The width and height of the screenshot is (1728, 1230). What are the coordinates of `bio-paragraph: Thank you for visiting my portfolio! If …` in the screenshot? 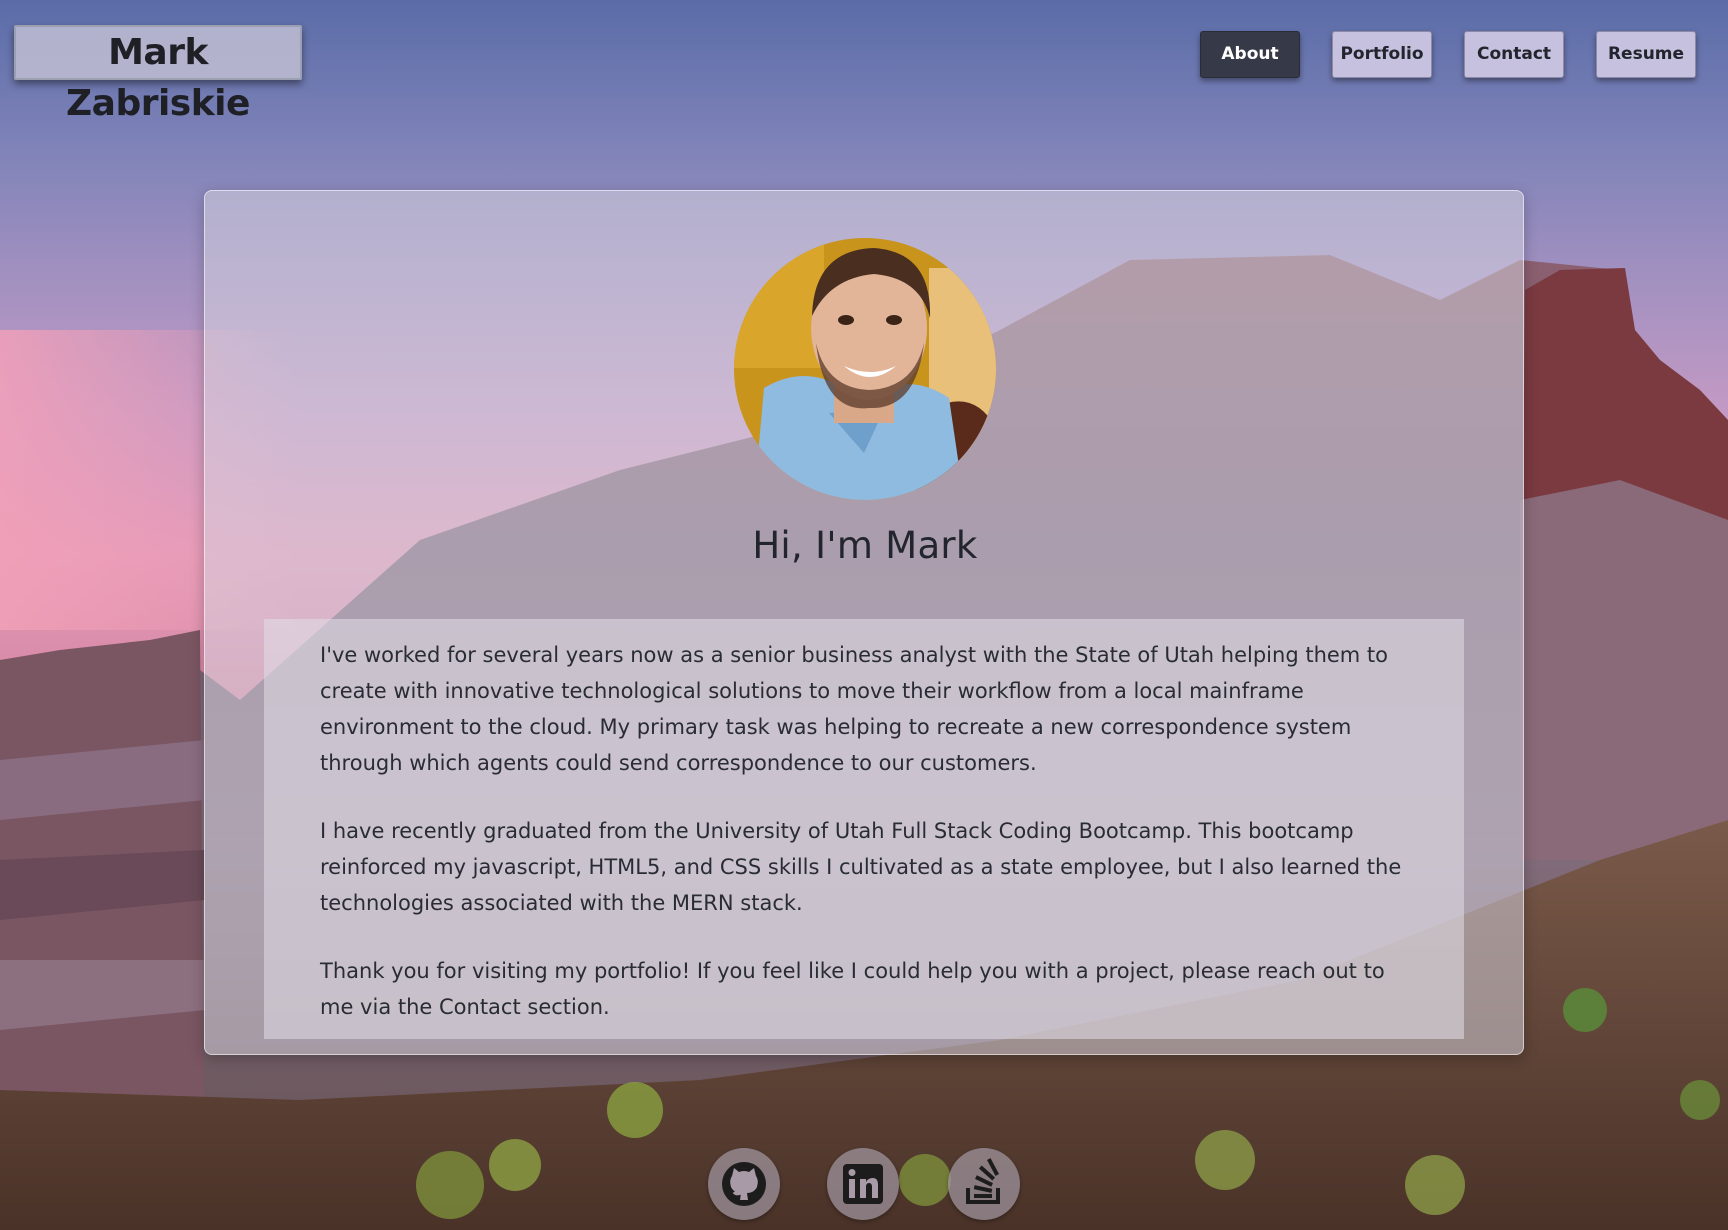 It's located at (852, 989).